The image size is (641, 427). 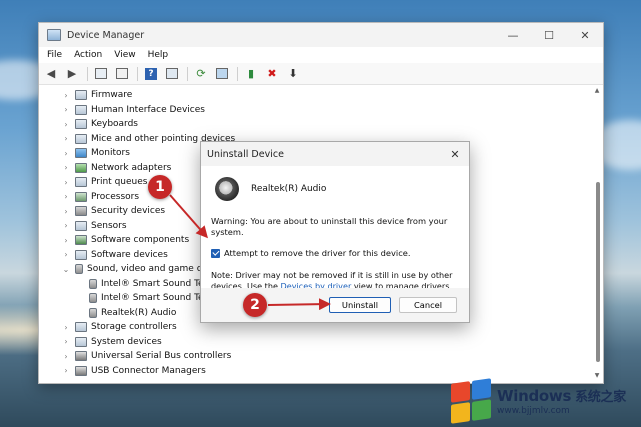 What do you see at coordinates (81, 167) in the screenshot?
I see `network-icon` at bounding box center [81, 167].